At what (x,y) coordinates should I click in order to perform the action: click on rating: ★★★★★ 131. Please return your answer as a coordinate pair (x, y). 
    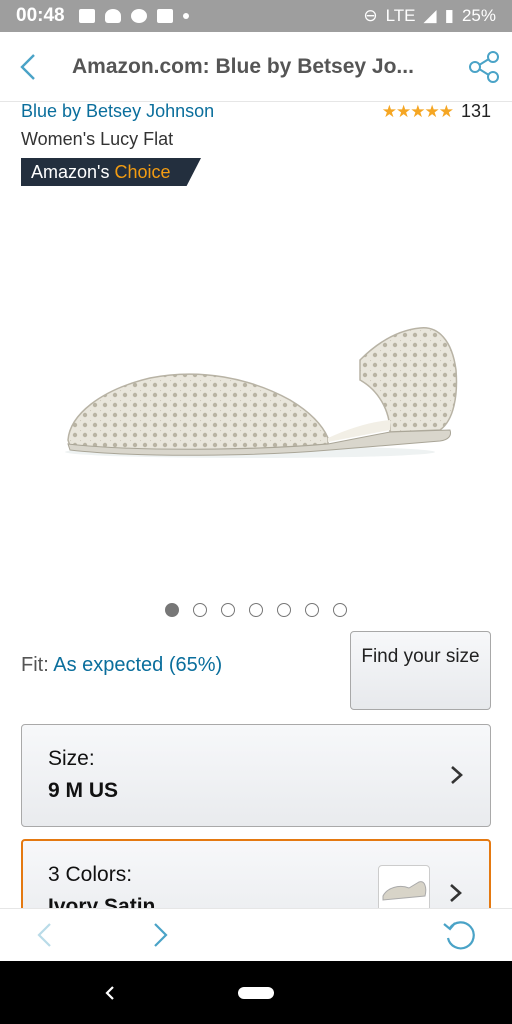
    Looking at the image, I should click on (436, 111).